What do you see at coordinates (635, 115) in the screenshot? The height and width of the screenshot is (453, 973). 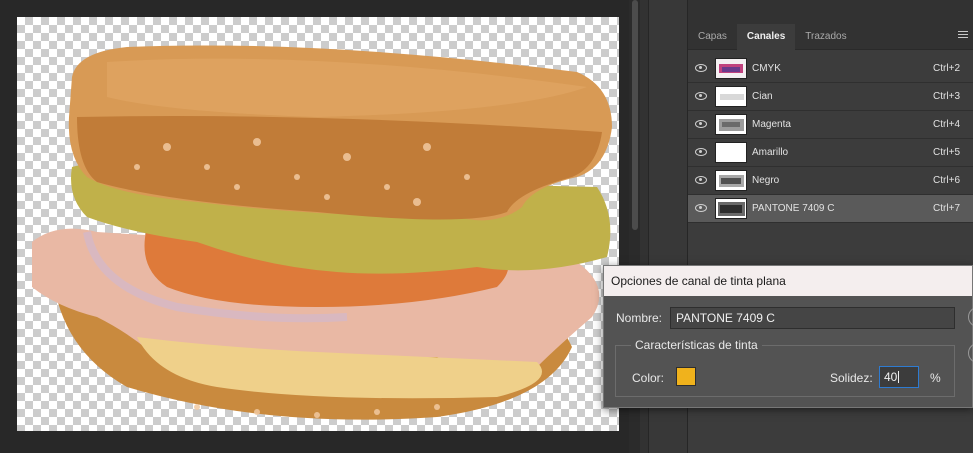 I see `scrollbar-thumb` at bounding box center [635, 115].